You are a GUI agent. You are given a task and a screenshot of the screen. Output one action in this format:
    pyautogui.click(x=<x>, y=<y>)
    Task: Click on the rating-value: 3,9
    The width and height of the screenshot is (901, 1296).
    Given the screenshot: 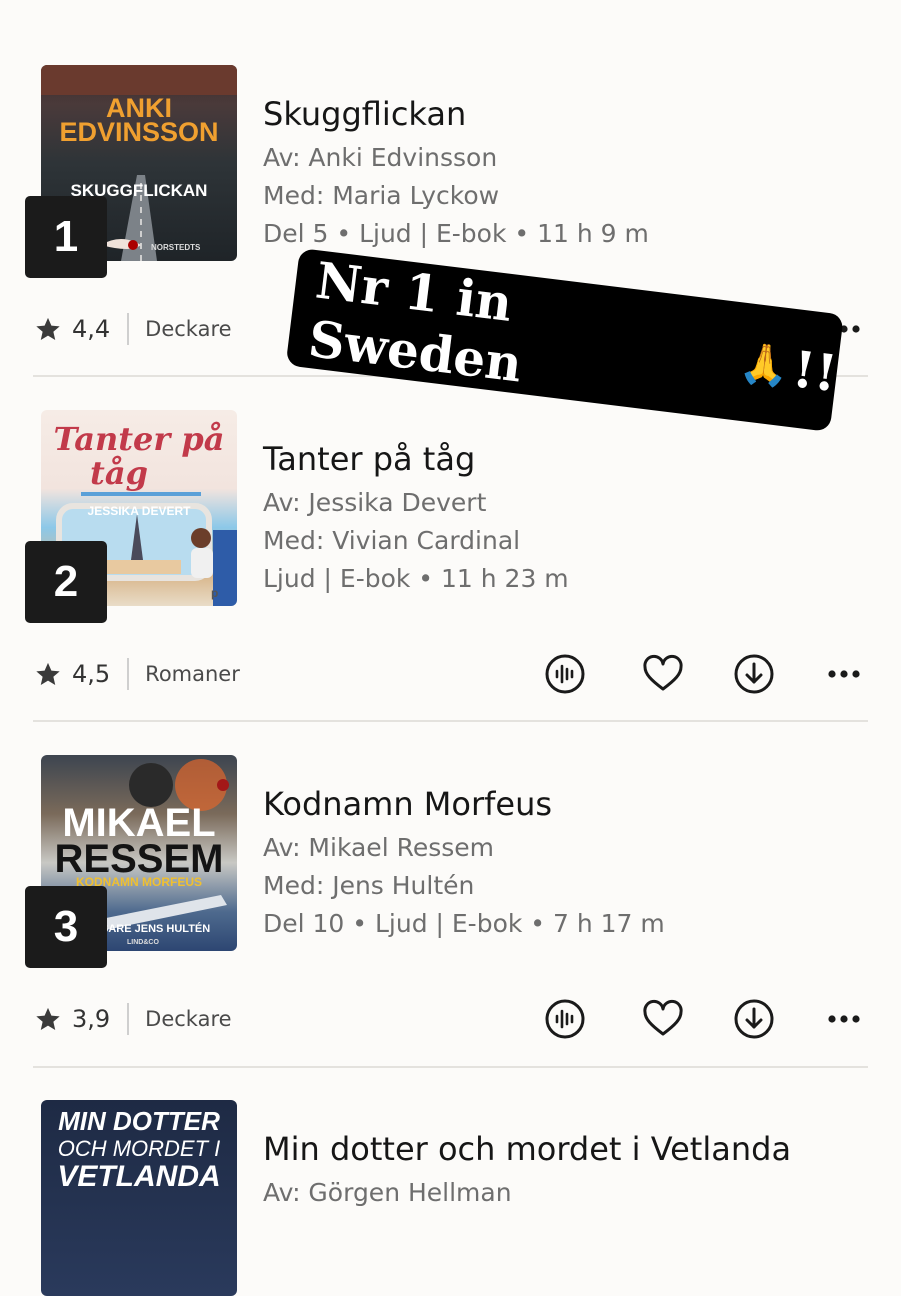 What is the action you would take?
    pyautogui.click(x=91, y=1019)
    